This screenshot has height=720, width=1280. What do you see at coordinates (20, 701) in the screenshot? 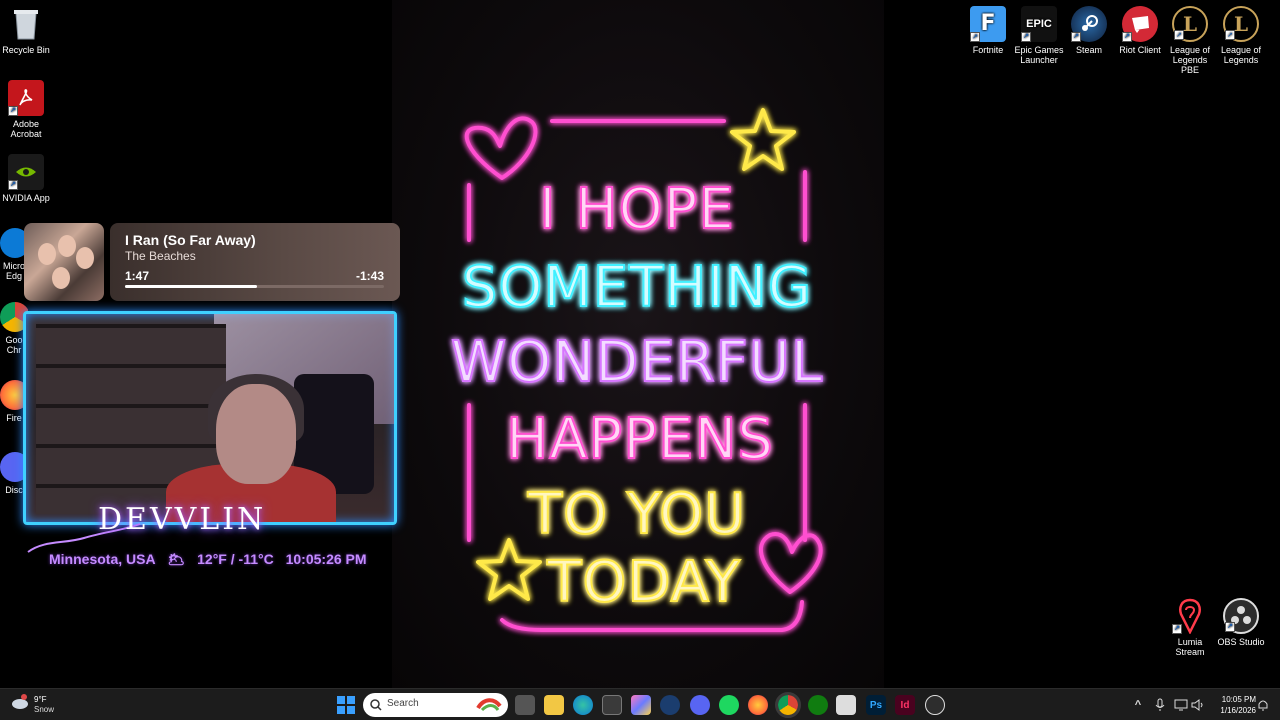
I see `snow-weather-icon` at bounding box center [20, 701].